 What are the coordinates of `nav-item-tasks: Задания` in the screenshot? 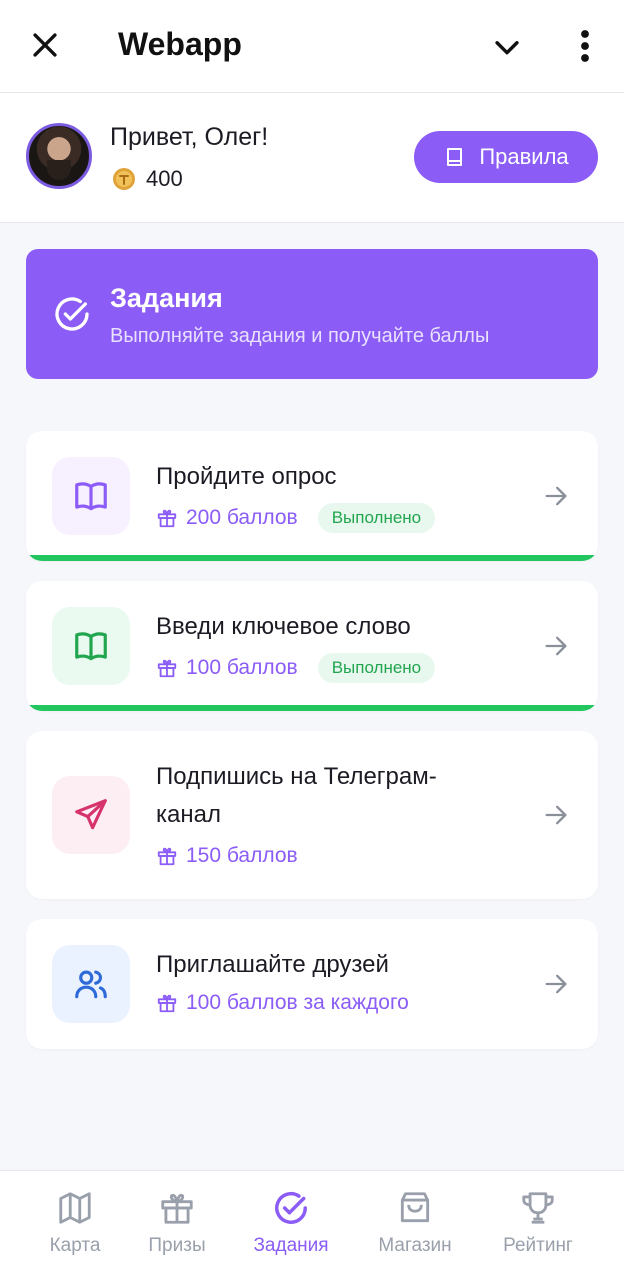 It's located at (291, 1223).